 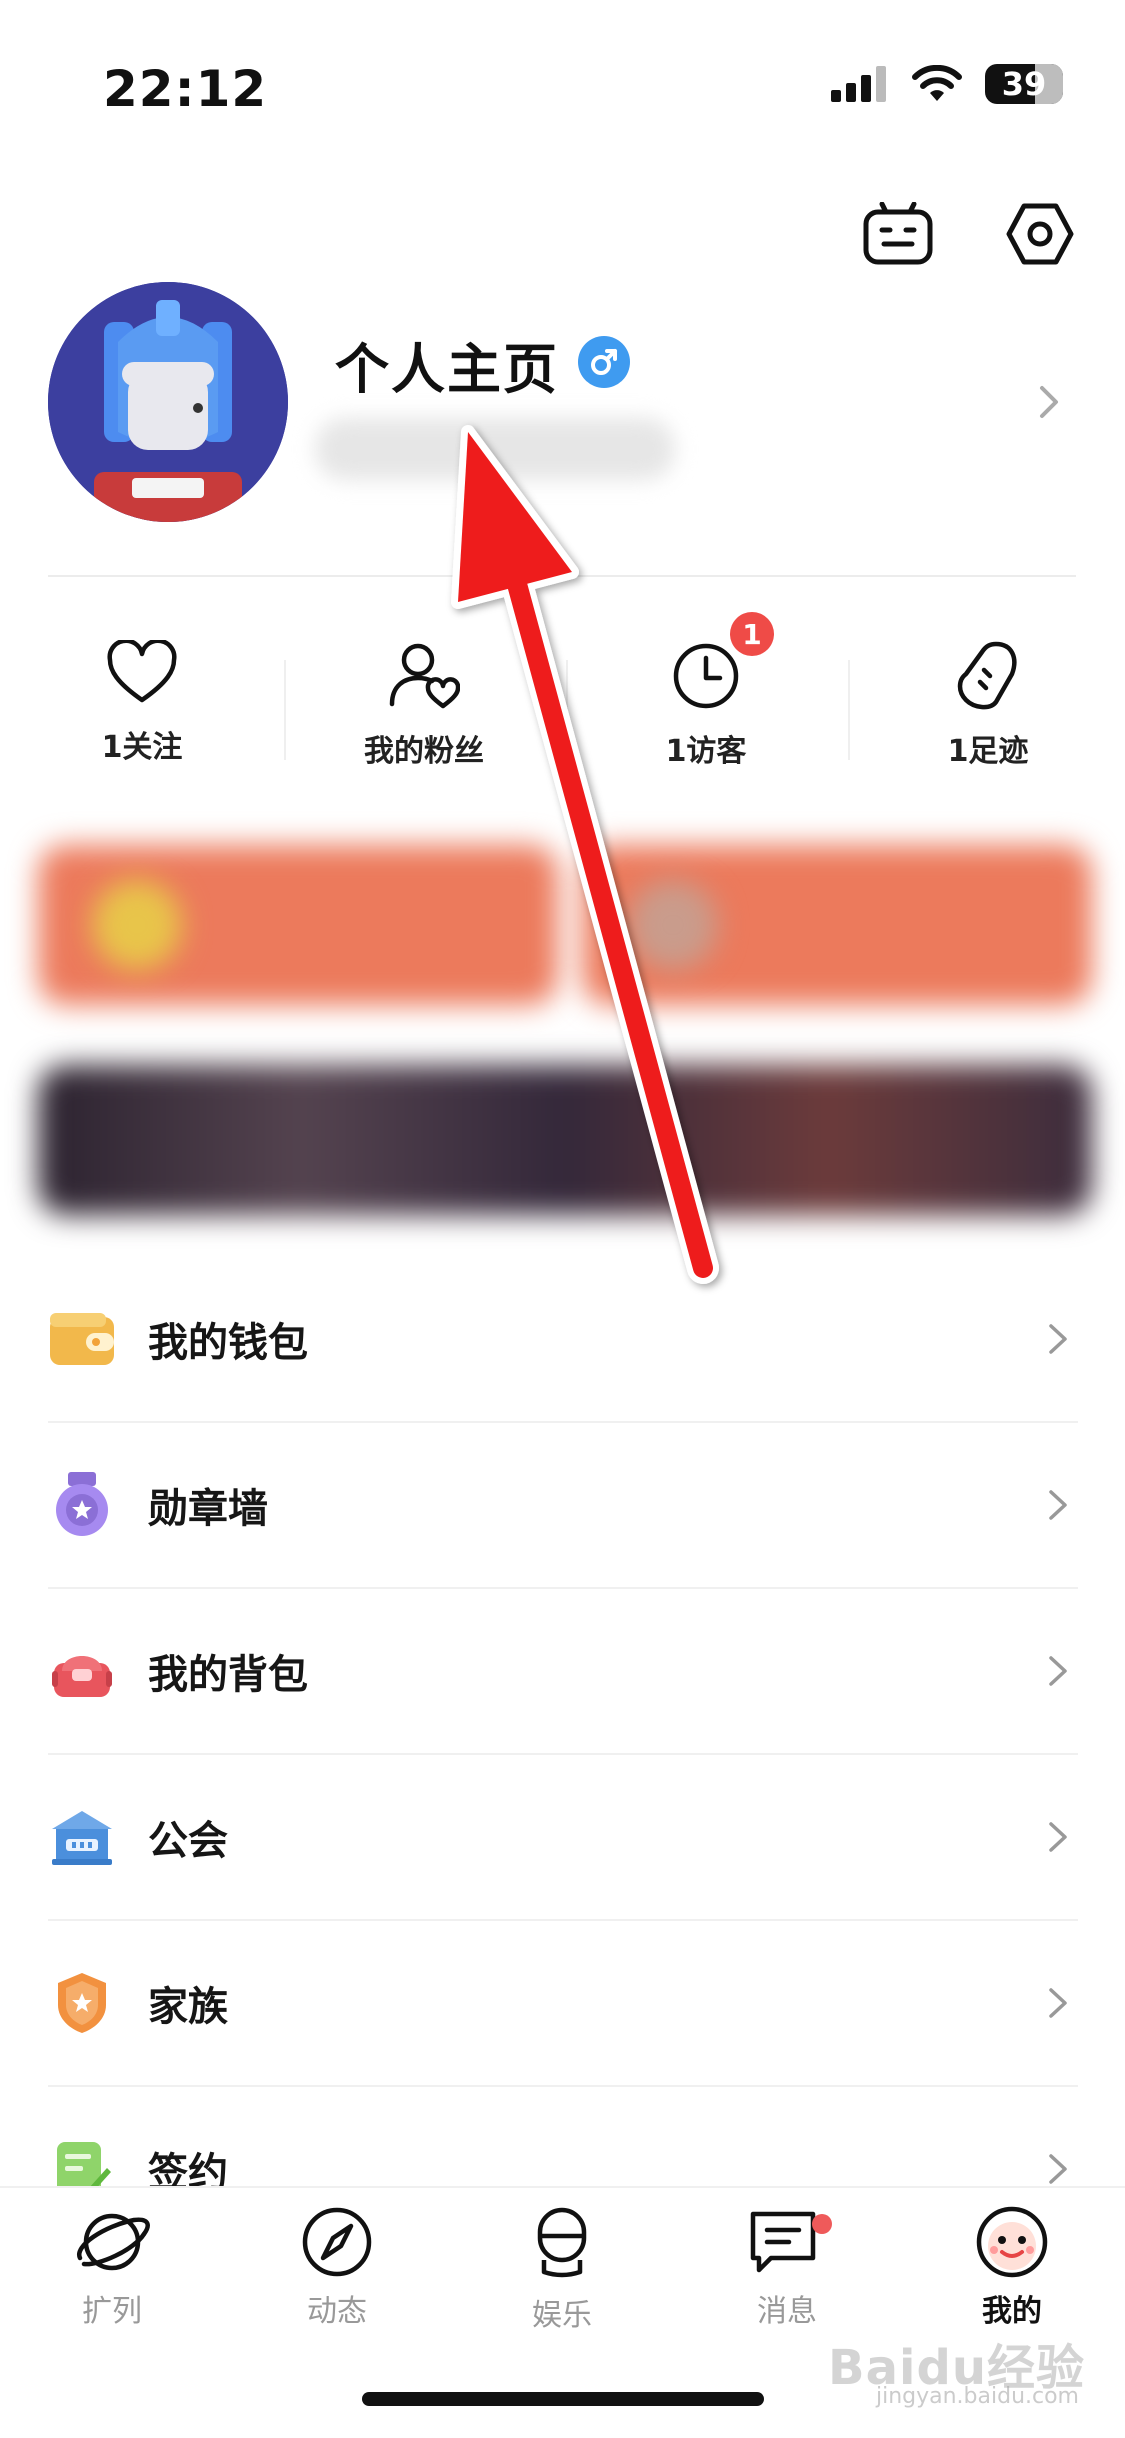 I want to click on tab-expand: 扩列, so click(x=112, y=2268).